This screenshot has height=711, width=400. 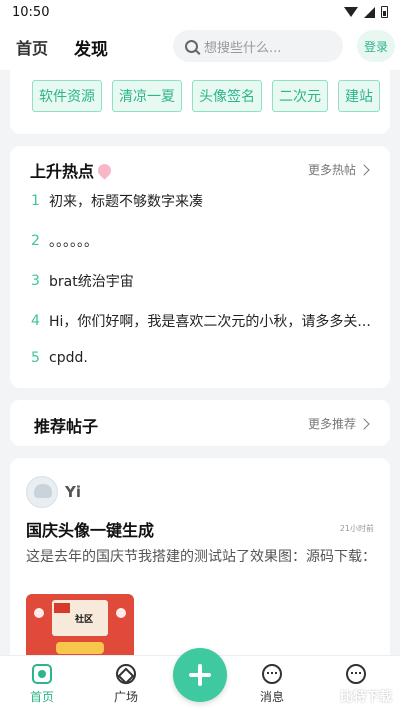 I want to click on hot-rank: 1, so click(x=35, y=201).